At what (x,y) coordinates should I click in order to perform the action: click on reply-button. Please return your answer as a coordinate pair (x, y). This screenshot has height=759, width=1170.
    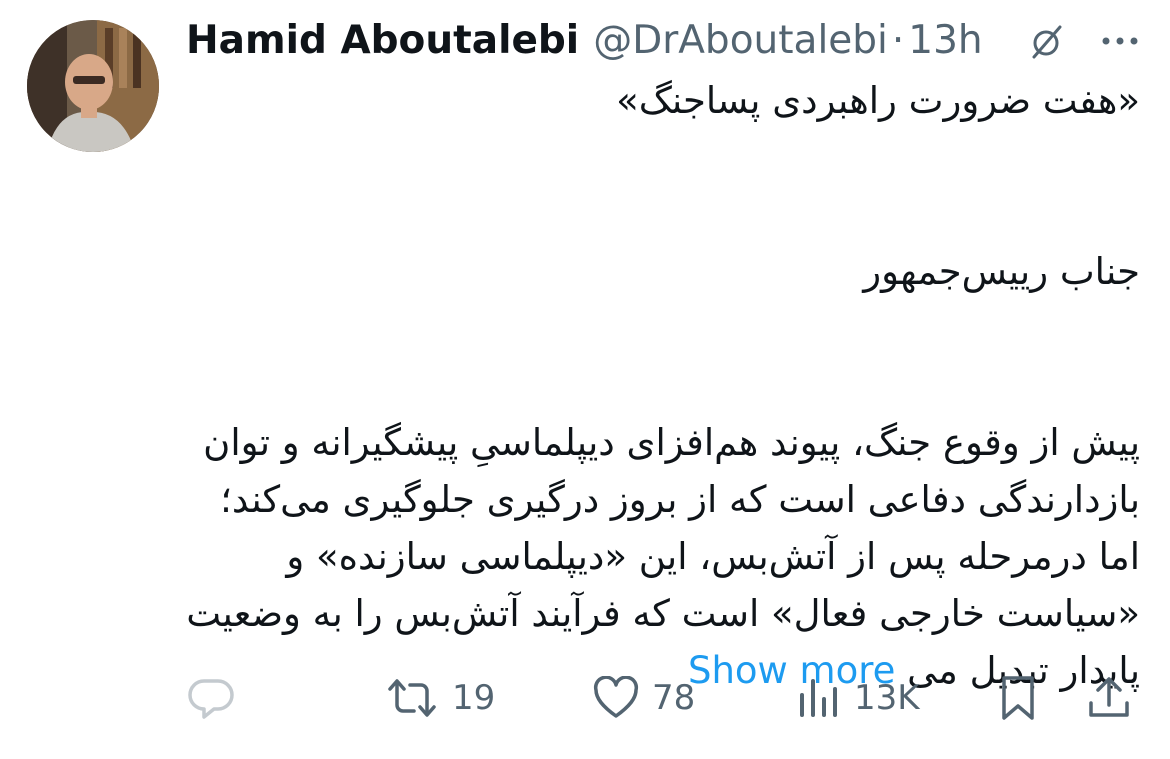
    Looking at the image, I should click on (212, 698).